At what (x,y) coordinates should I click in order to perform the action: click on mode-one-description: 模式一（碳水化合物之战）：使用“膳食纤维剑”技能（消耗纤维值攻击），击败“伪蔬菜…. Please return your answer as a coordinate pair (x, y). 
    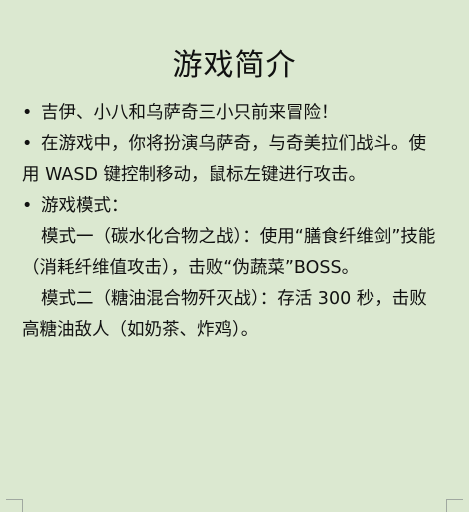
    Looking at the image, I should click on (229, 252).